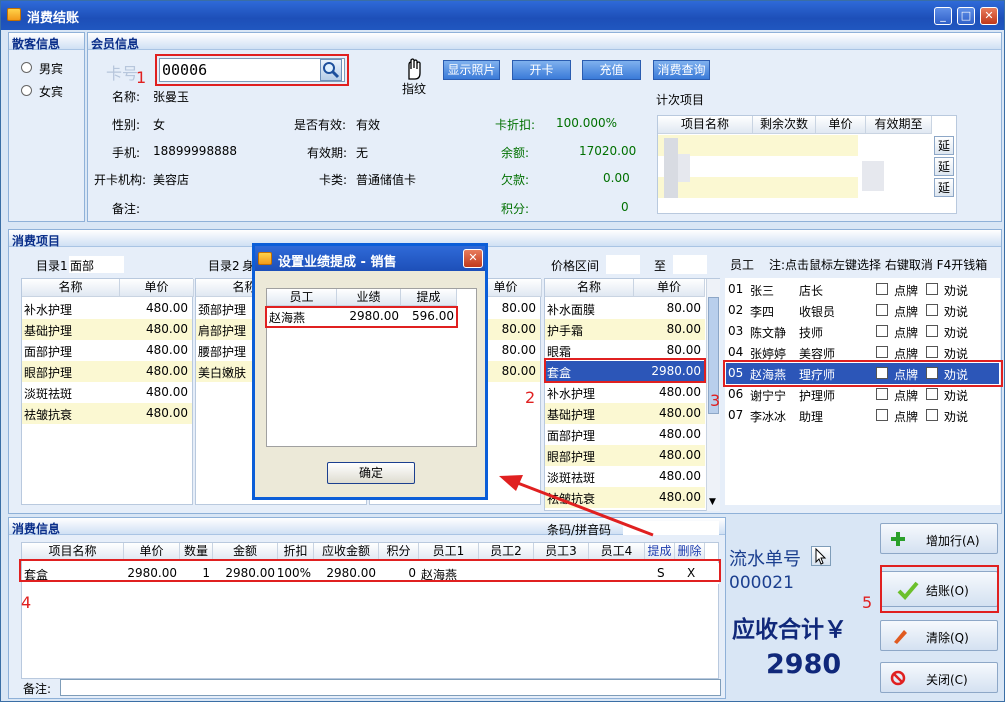  I want to click on item-name: 淡斑祛斑, so click(48, 394).